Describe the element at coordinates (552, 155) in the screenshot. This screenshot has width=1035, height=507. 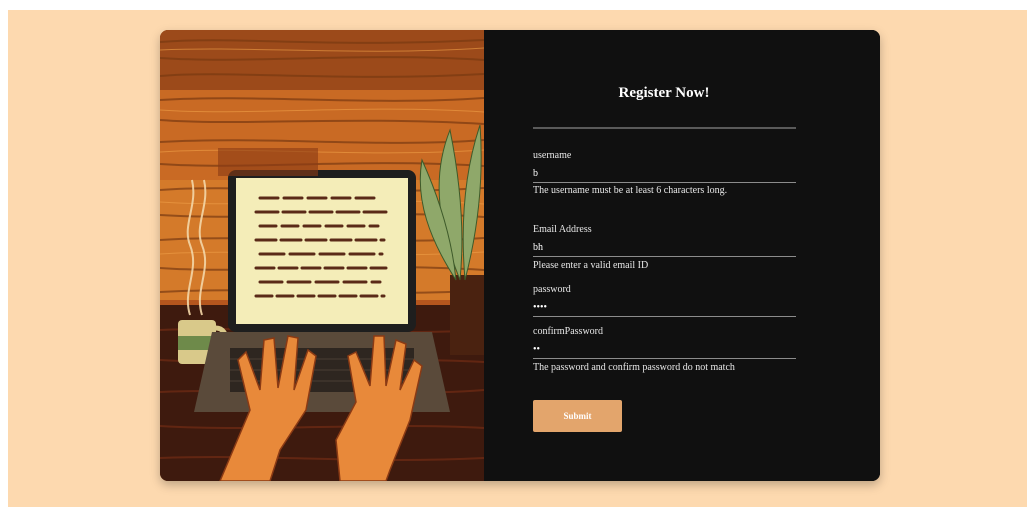
I see `username-label: username` at that location.